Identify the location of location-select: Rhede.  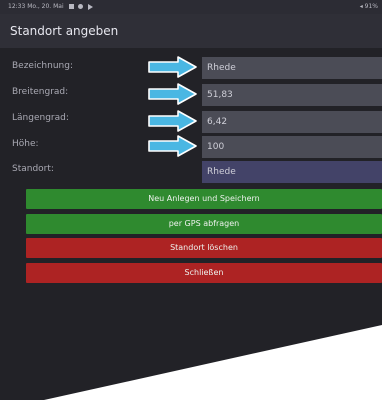
(292, 172).